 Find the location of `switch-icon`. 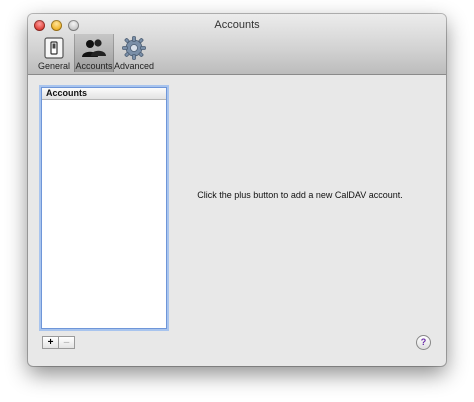

switch-icon is located at coordinates (54, 48).